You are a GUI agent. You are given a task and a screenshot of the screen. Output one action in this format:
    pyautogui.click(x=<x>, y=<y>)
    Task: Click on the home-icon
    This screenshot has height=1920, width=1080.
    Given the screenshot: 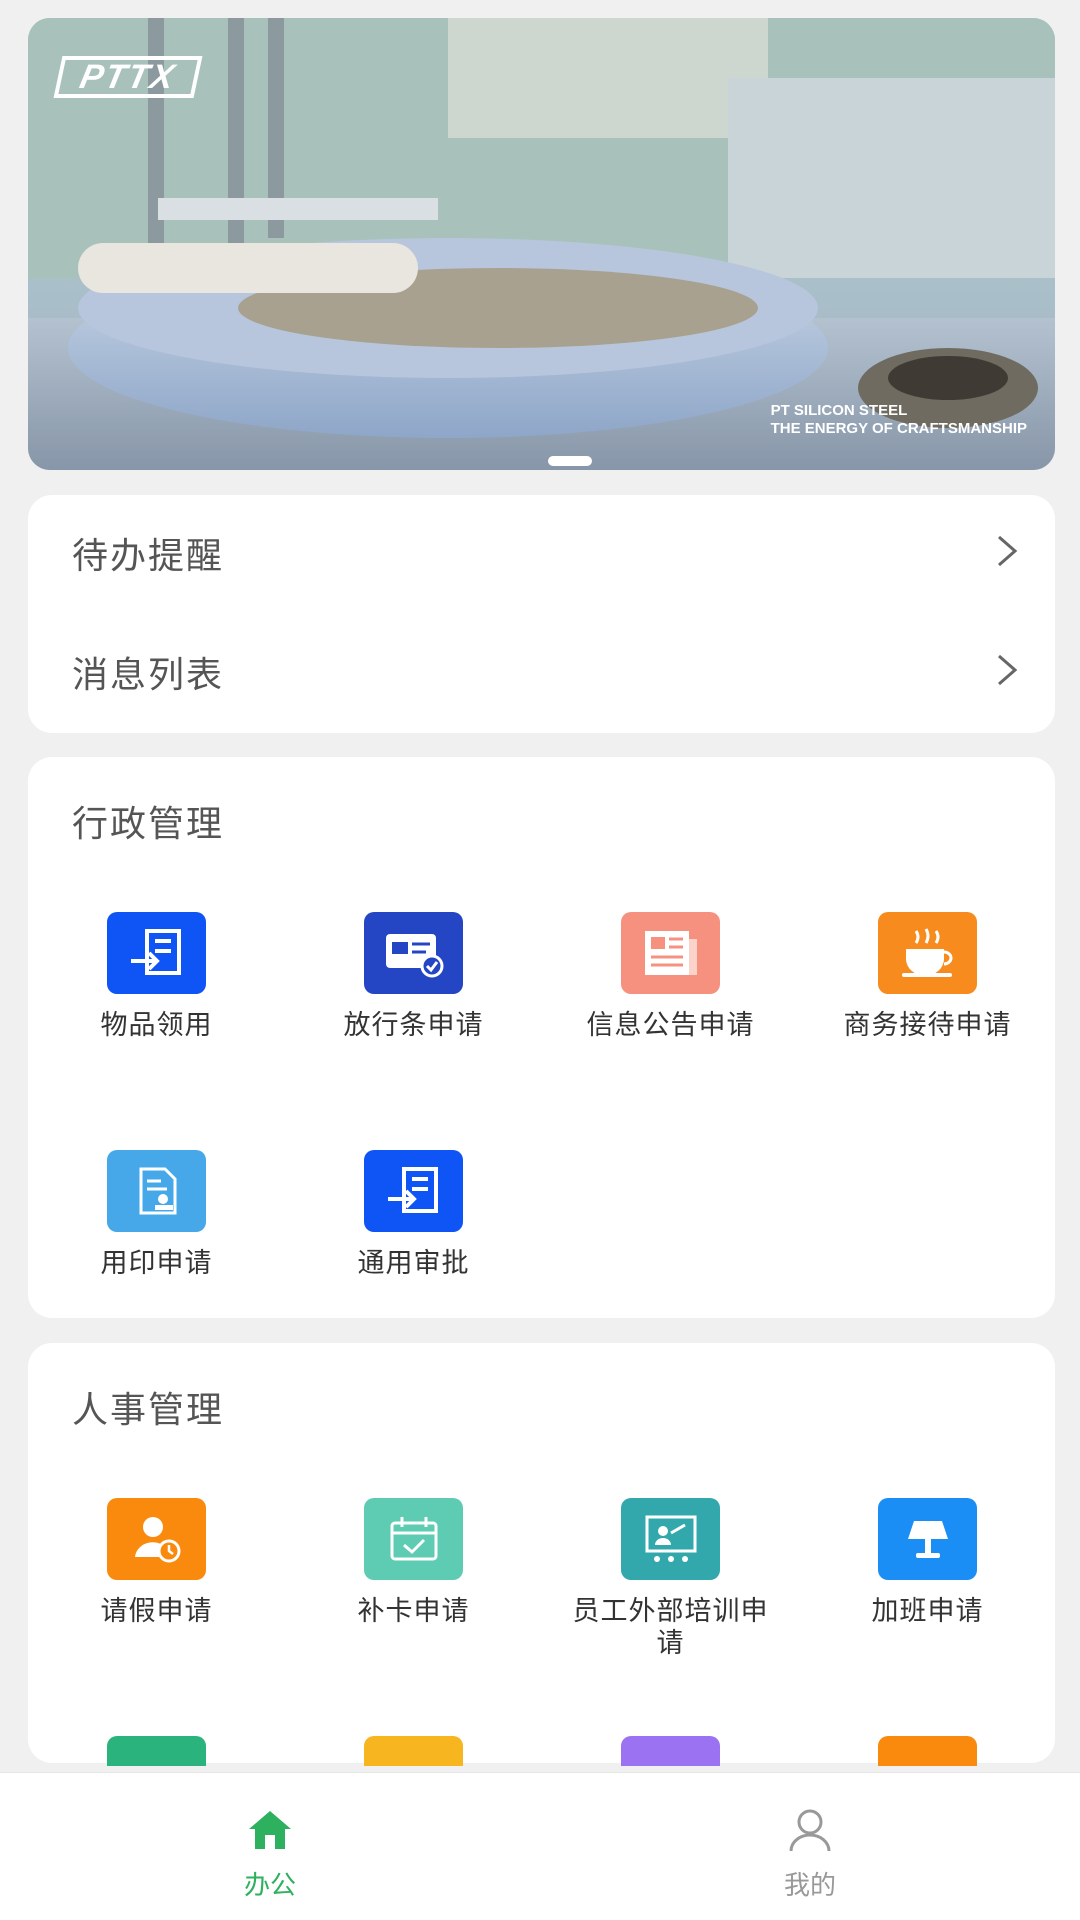 What is the action you would take?
    pyautogui.click(x=270, y=1830)
    